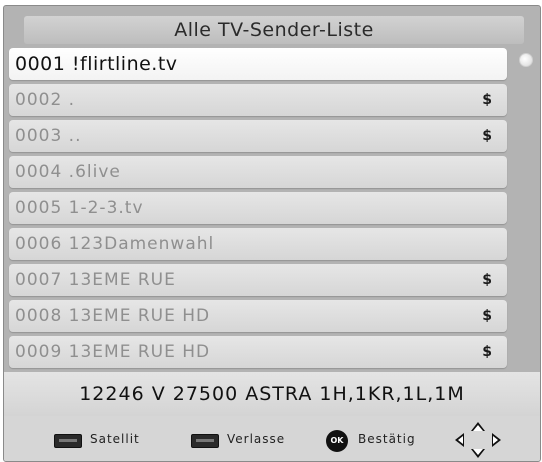 Image resolution: width=542 pixels, height=462 pixels. Describe the element at coordinates (115, 244) in the screenshot. I see `channel-label: 0006 123Damenwahl` at that location.